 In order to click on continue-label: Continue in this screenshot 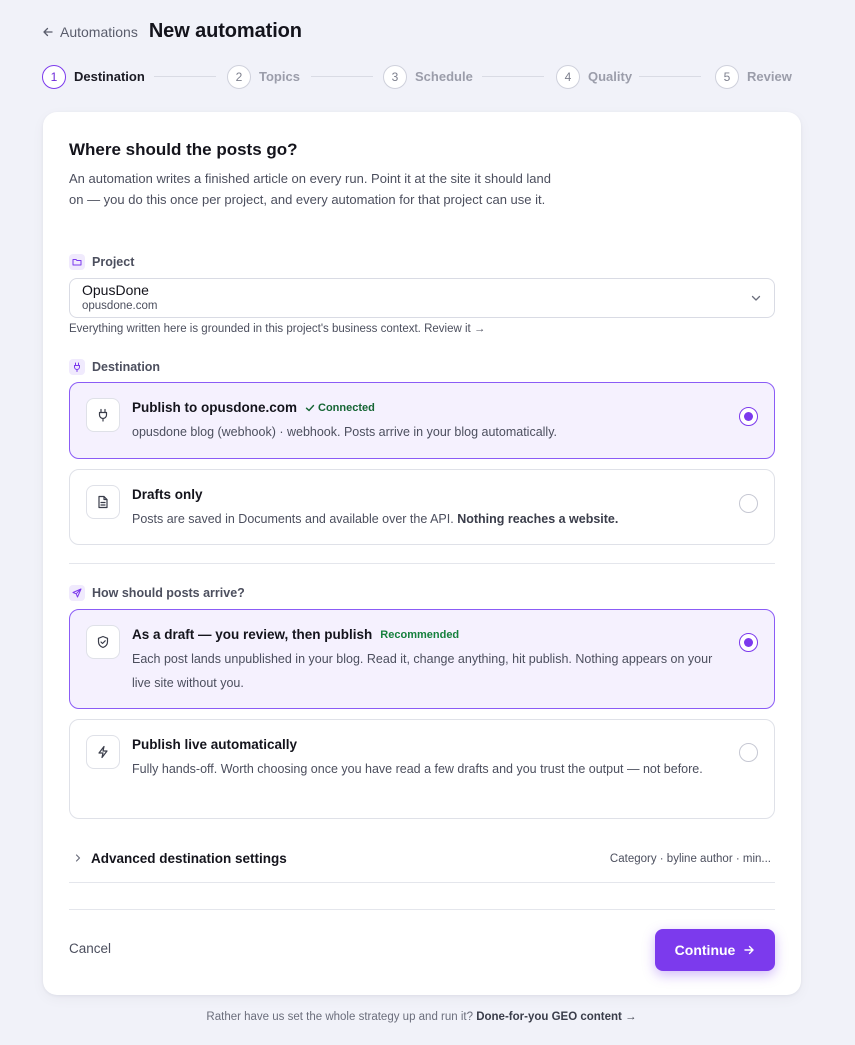, I will do `click(705, 950)`.